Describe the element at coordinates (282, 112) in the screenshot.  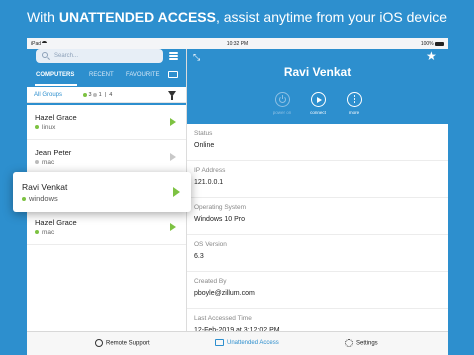
I see `power-on-label: power on` at that location.